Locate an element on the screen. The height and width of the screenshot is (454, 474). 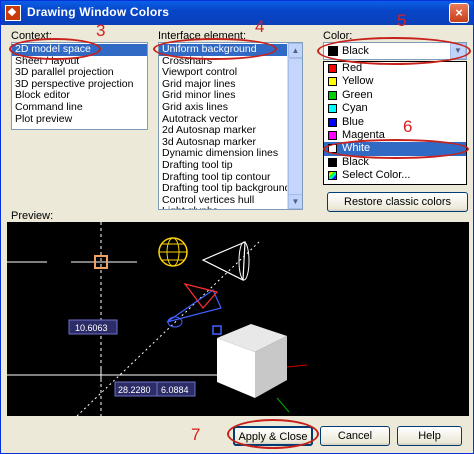
color-option-item: Cyan is located at coordinates (395, 108).